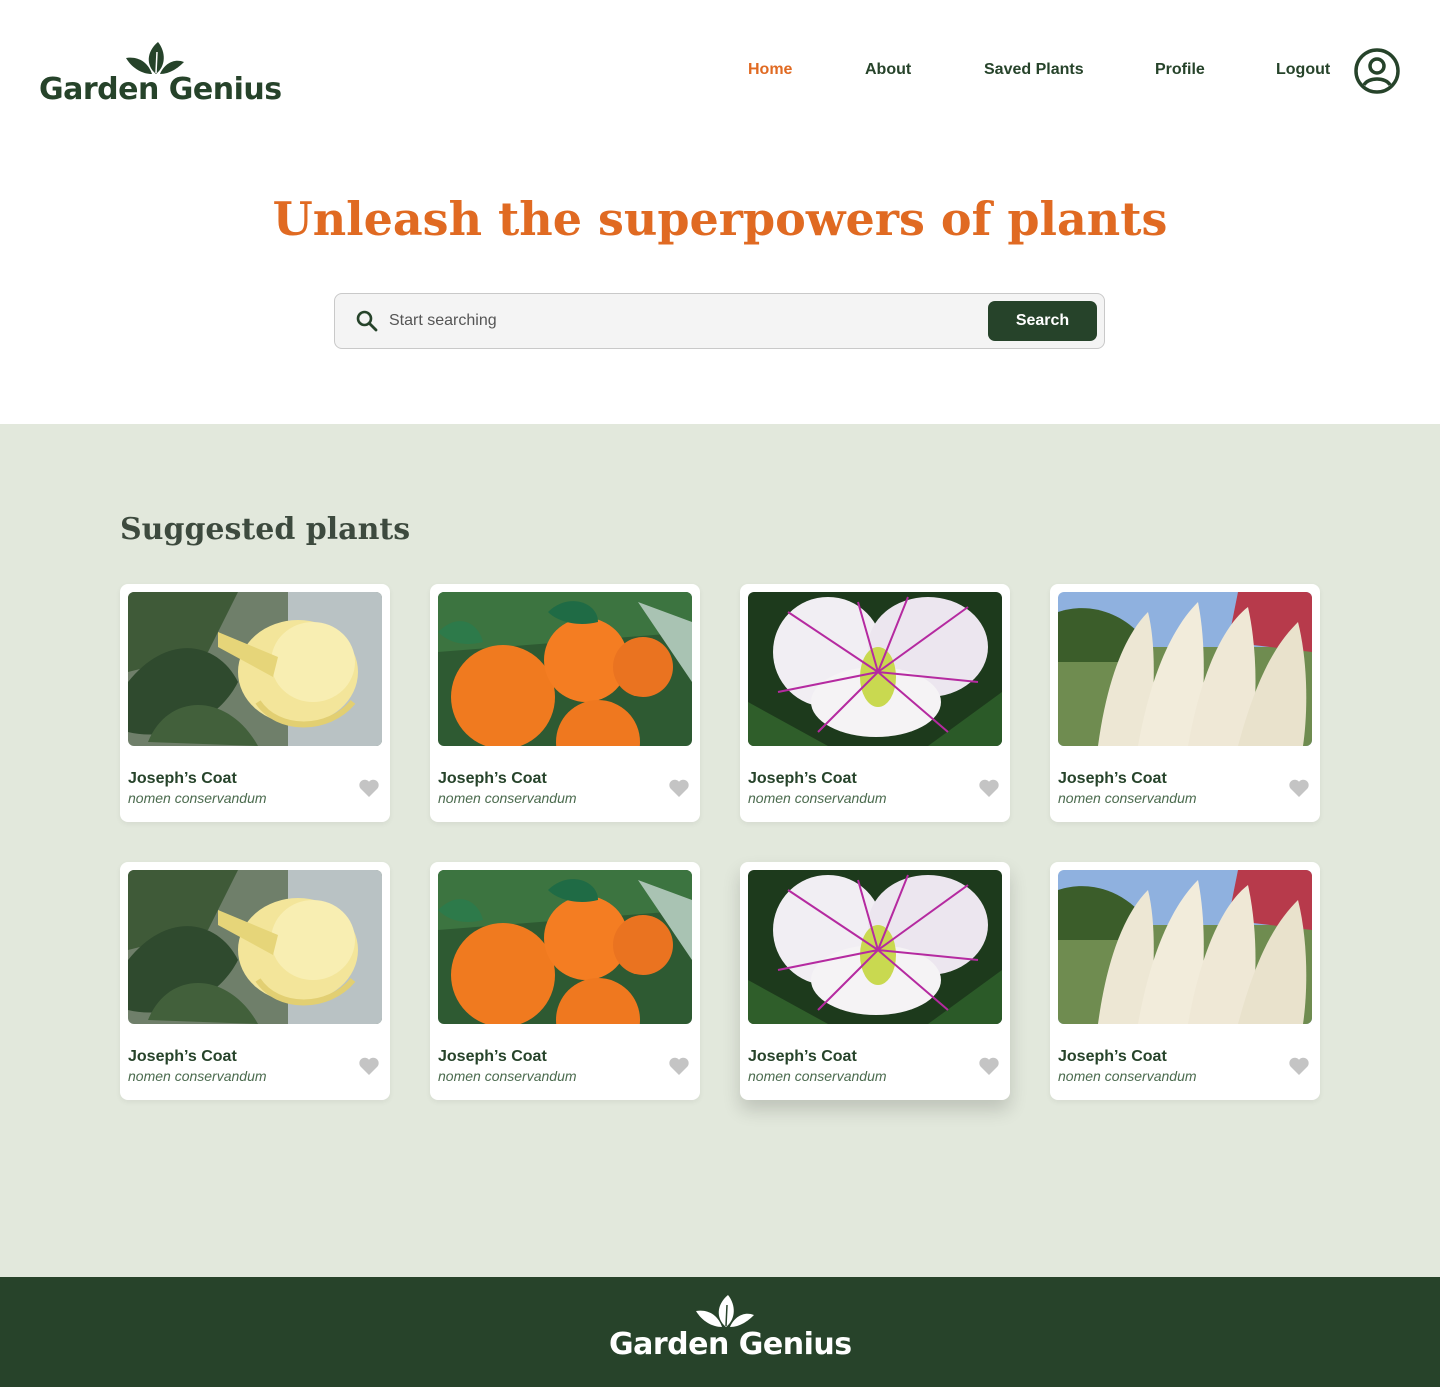  What do you see at coordinates (265, 529) in the screenshot?
I see `section-title: Suggested plants` at bounding box center [265, 529].